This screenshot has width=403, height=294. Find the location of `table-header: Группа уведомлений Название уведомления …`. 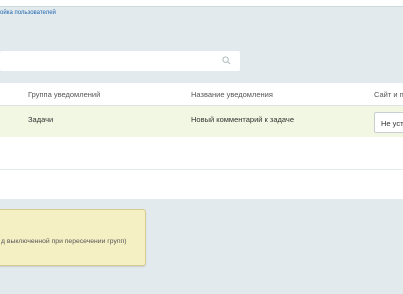

table-header: Группа уведомлений Название уведомления … is located at coordinates (201, 94).